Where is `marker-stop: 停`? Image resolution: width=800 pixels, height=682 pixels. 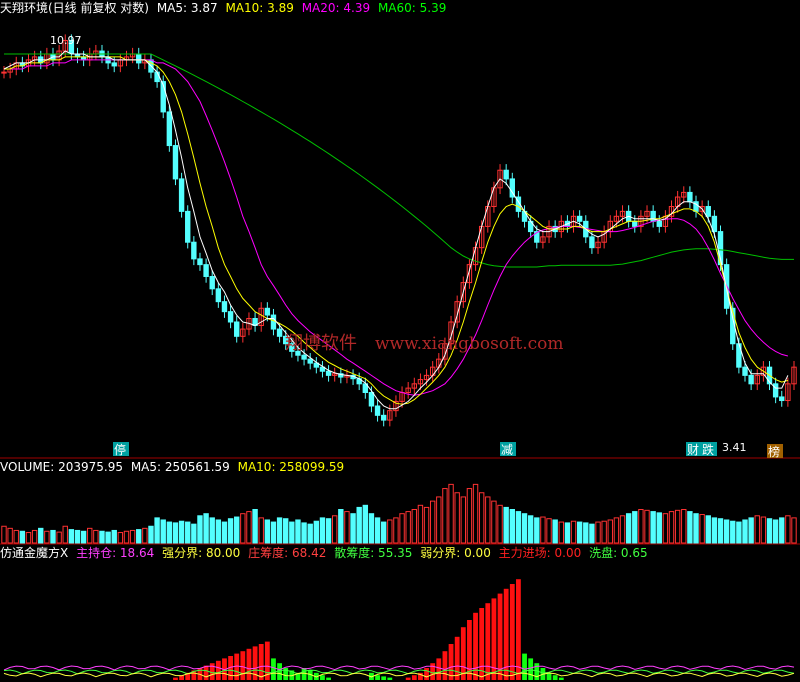
marker-stop: 停 is located at coordinates (120, 449).